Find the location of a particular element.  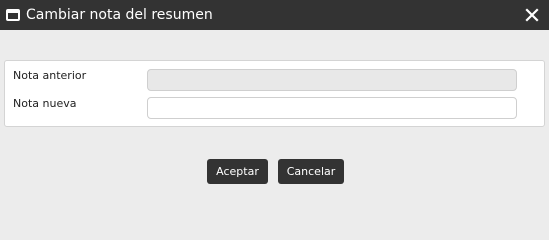

close-button is located at coordinates (532, 15).